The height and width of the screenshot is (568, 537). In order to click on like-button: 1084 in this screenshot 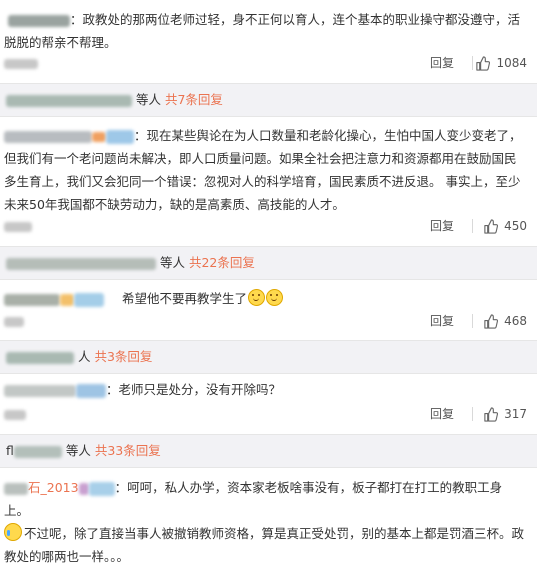, I will do `click(501, 63)`.